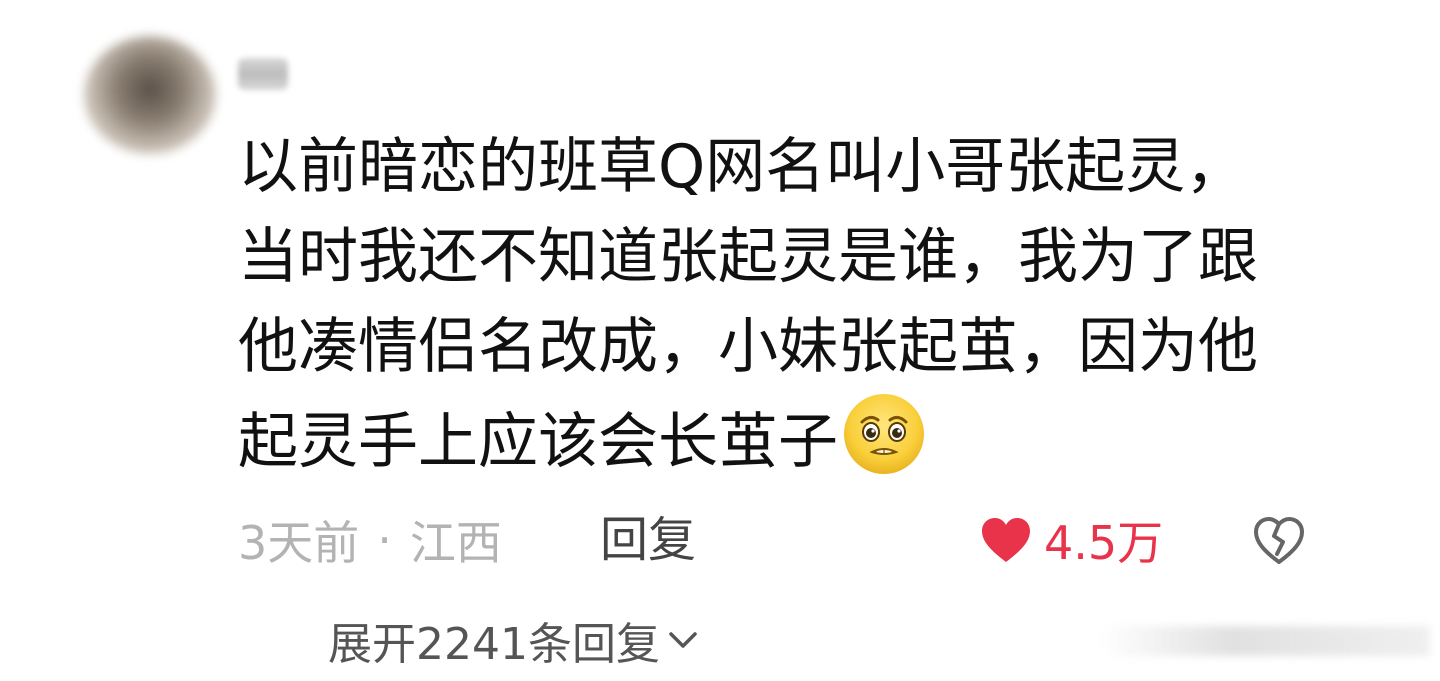  I want to click on comment-time: 3天前, so click(299, 543).